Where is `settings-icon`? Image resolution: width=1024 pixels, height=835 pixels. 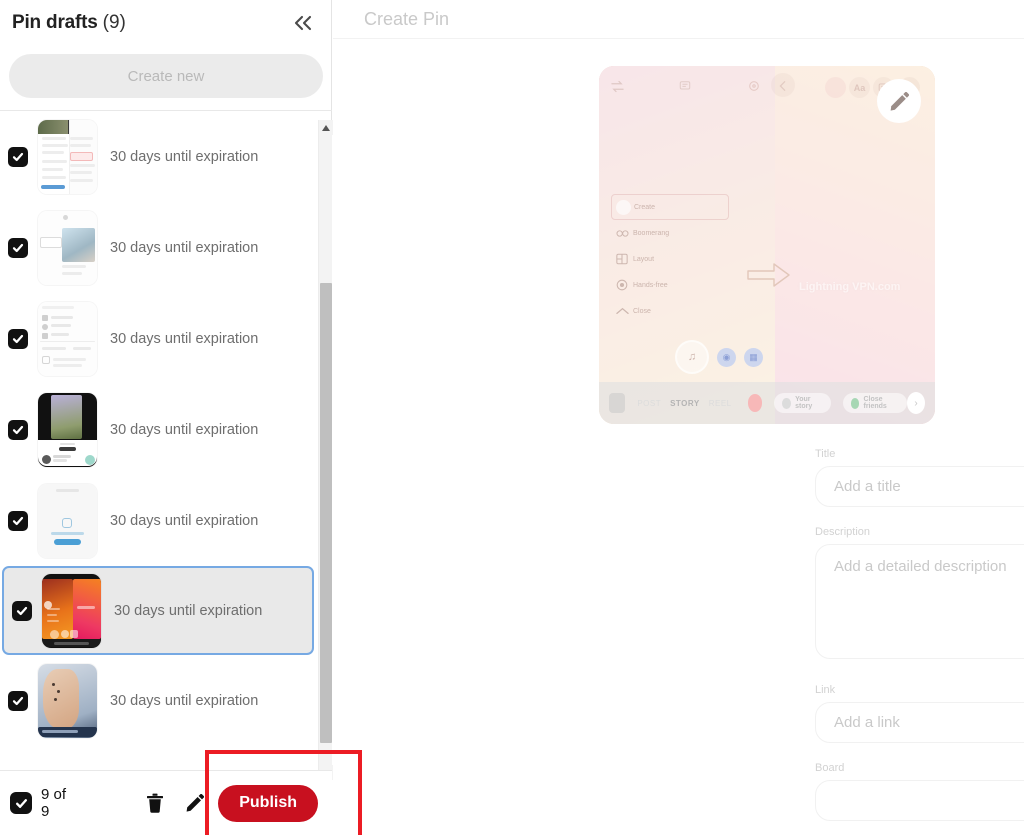 settings-icon is located at coordinates (754, 88).